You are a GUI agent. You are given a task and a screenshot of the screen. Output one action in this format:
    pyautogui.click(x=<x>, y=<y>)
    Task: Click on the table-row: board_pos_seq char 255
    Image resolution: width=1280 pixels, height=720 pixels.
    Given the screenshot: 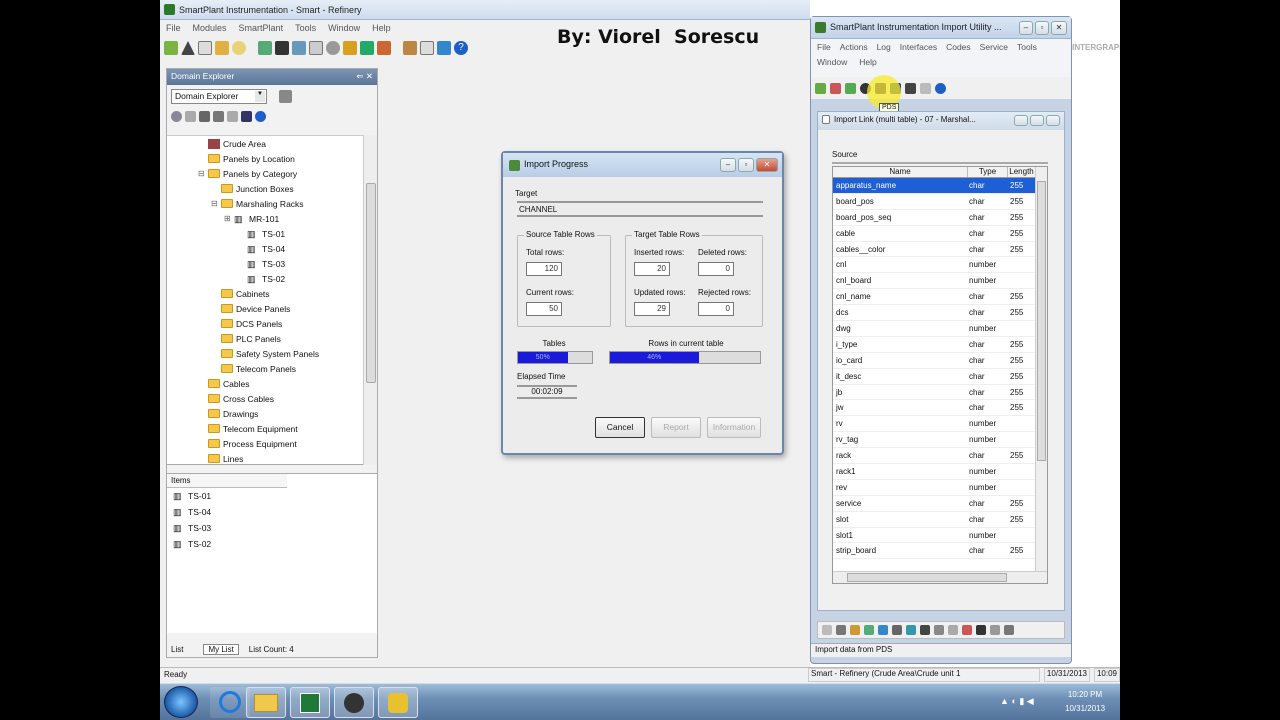 What is the action you would take?
    pyautogui.click(x=940, y=218)
    